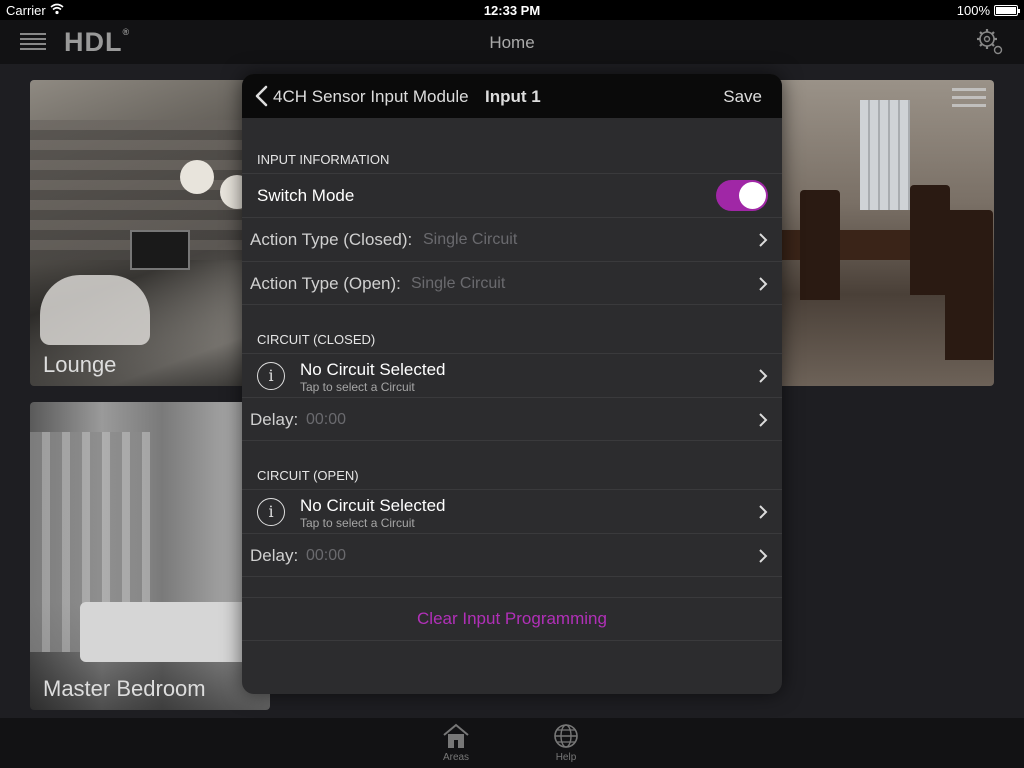 This screenshot has height=768, width=1024. What do you see at coordinates (458, 283) in the screenshot?
I see `action-type-open-value: Single Circuit` at bounding box center [458, 283].